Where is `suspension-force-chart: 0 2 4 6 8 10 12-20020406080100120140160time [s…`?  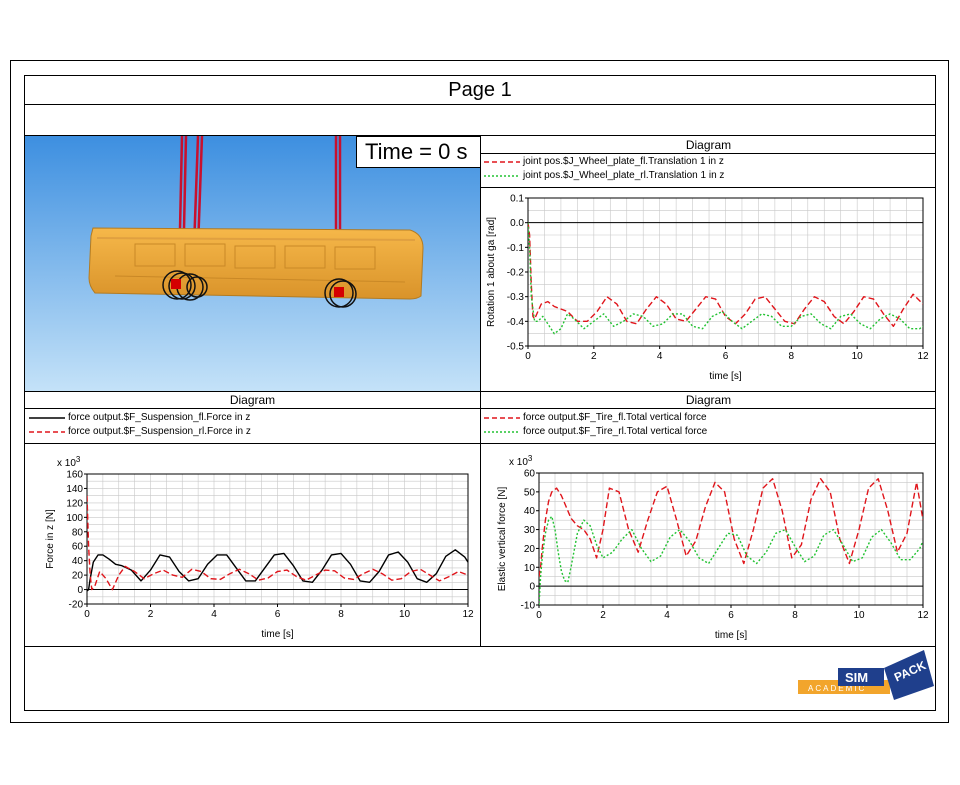 suspension-force-chart: 0 2 4 6 8 10 12-20020406080100120140160time [s… is located at coordinates (259, 547).